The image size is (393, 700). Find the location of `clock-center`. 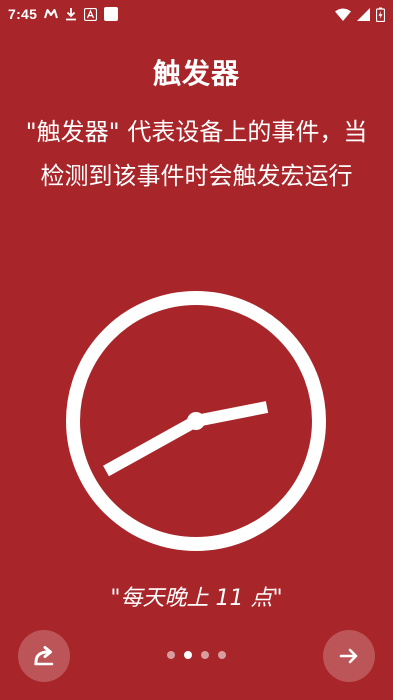

clock-center is located at coordinates (196, 421).